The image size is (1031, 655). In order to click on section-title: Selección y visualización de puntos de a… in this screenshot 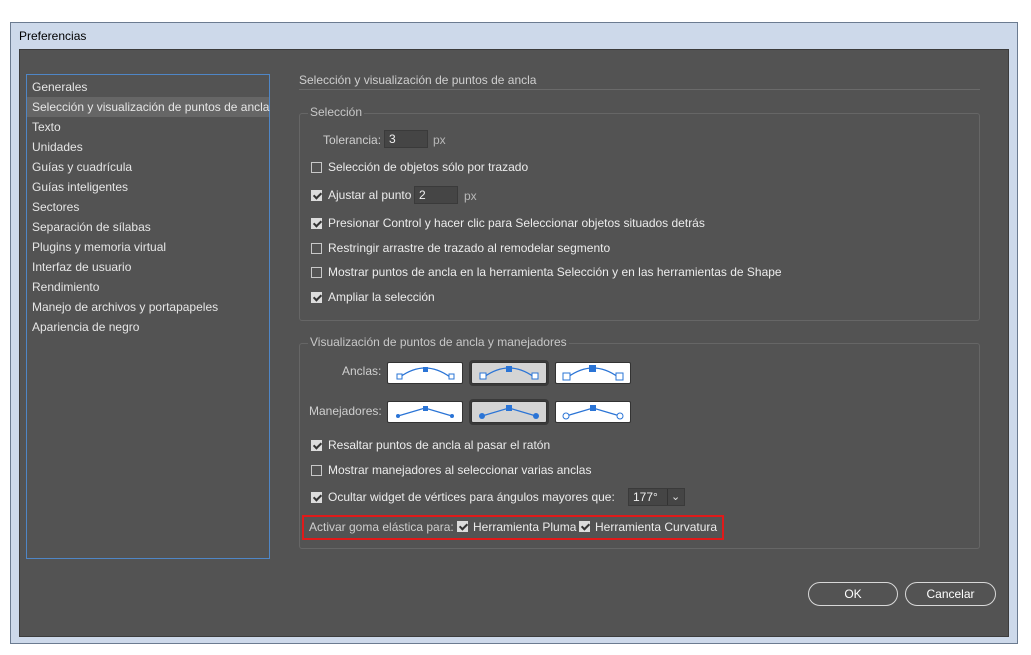, I will do `click(418, 80)`.